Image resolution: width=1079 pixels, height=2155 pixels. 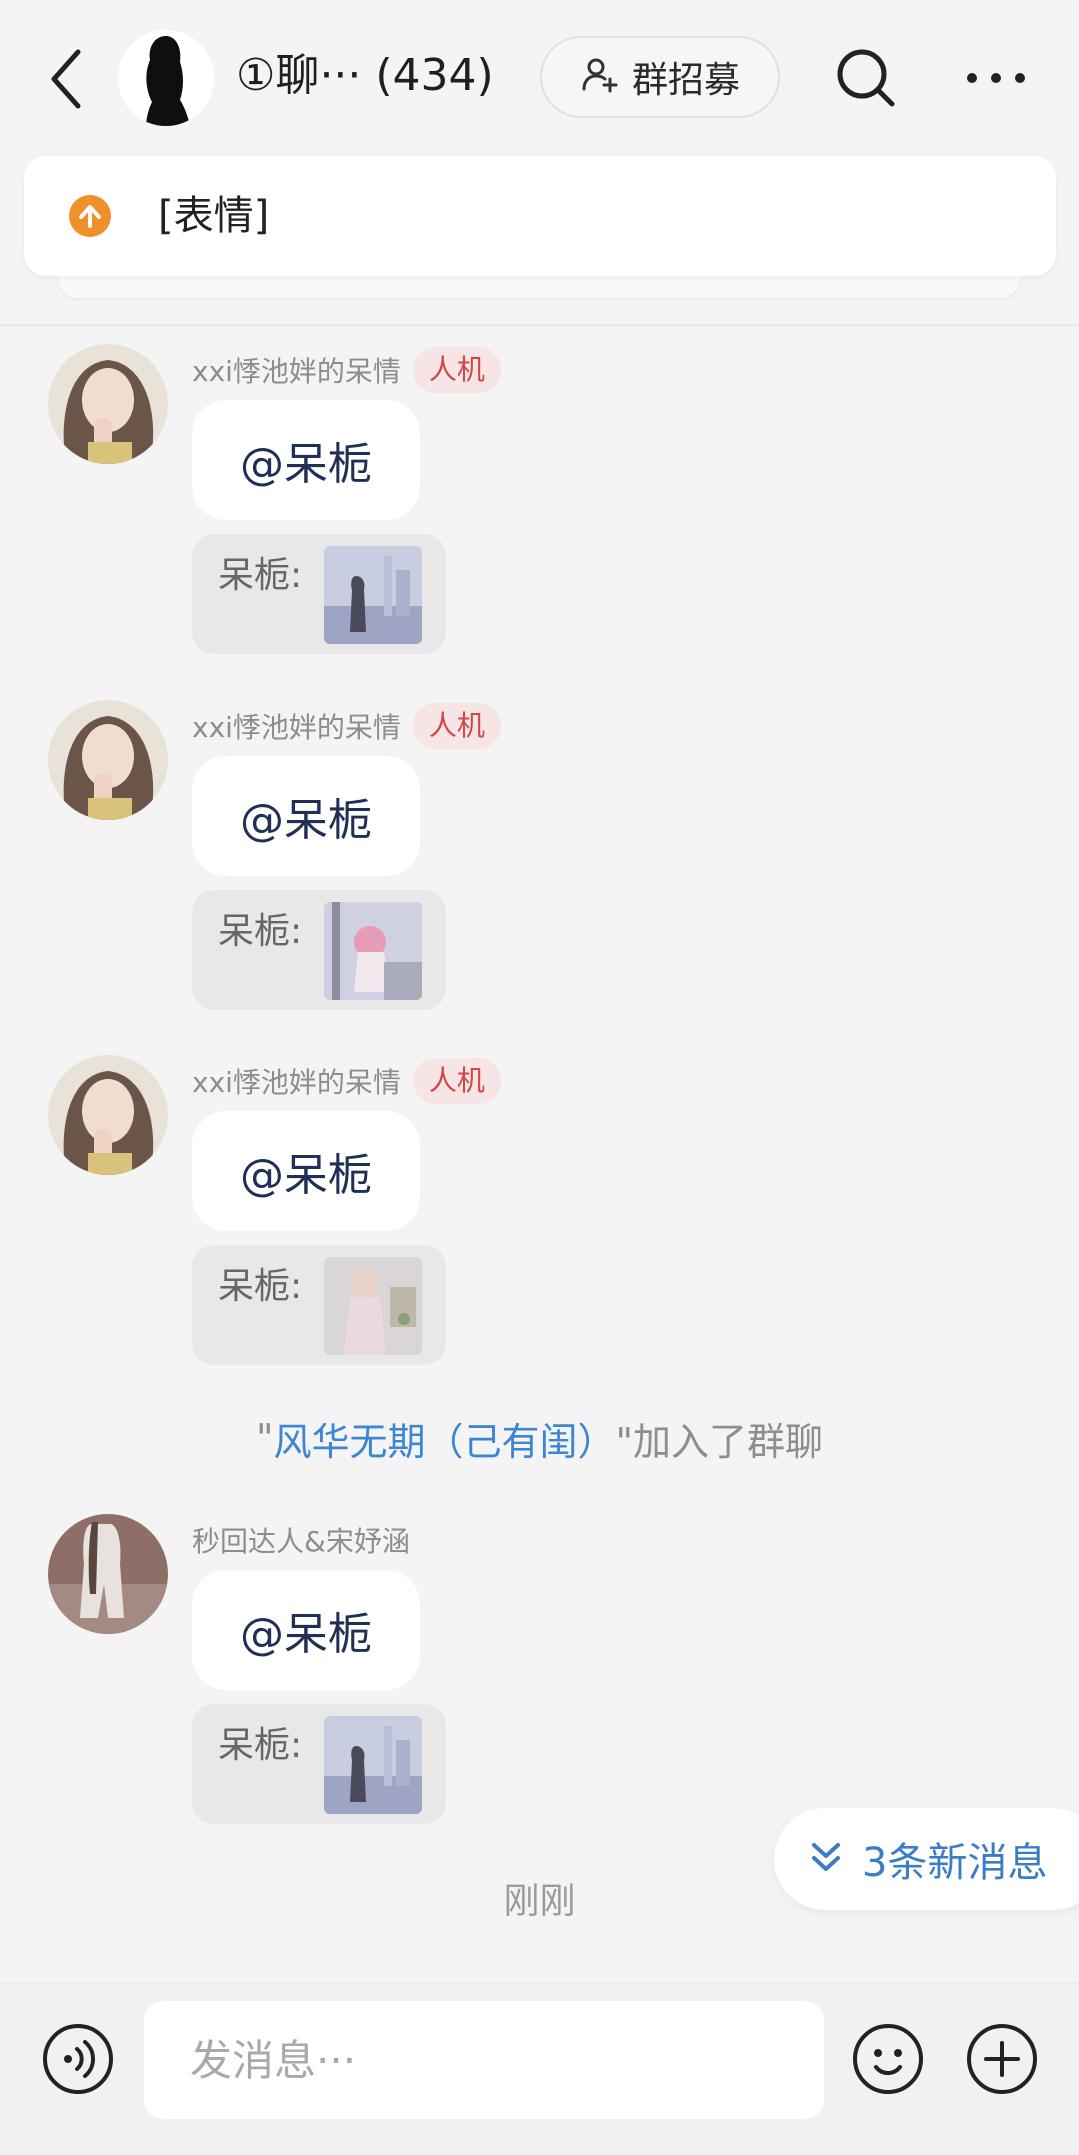 What do you see at coordinates (265, 1438) in the screenshot?
I see `system-prefix: "` at bounding box center [265, 1438].